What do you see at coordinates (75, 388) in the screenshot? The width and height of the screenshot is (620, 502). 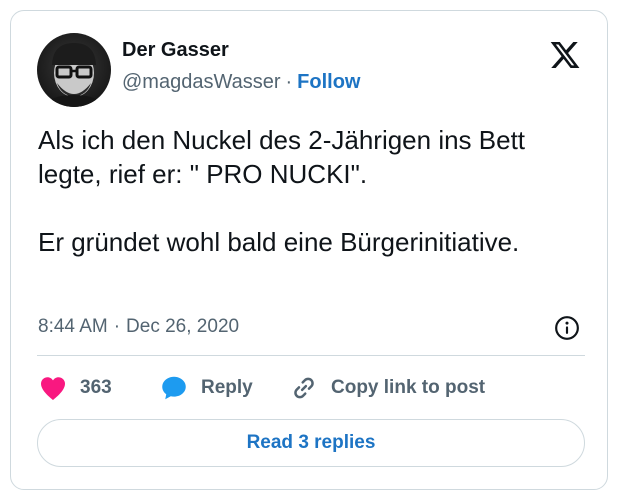 I see `like-button: 363` at bounding box center [75, 388].